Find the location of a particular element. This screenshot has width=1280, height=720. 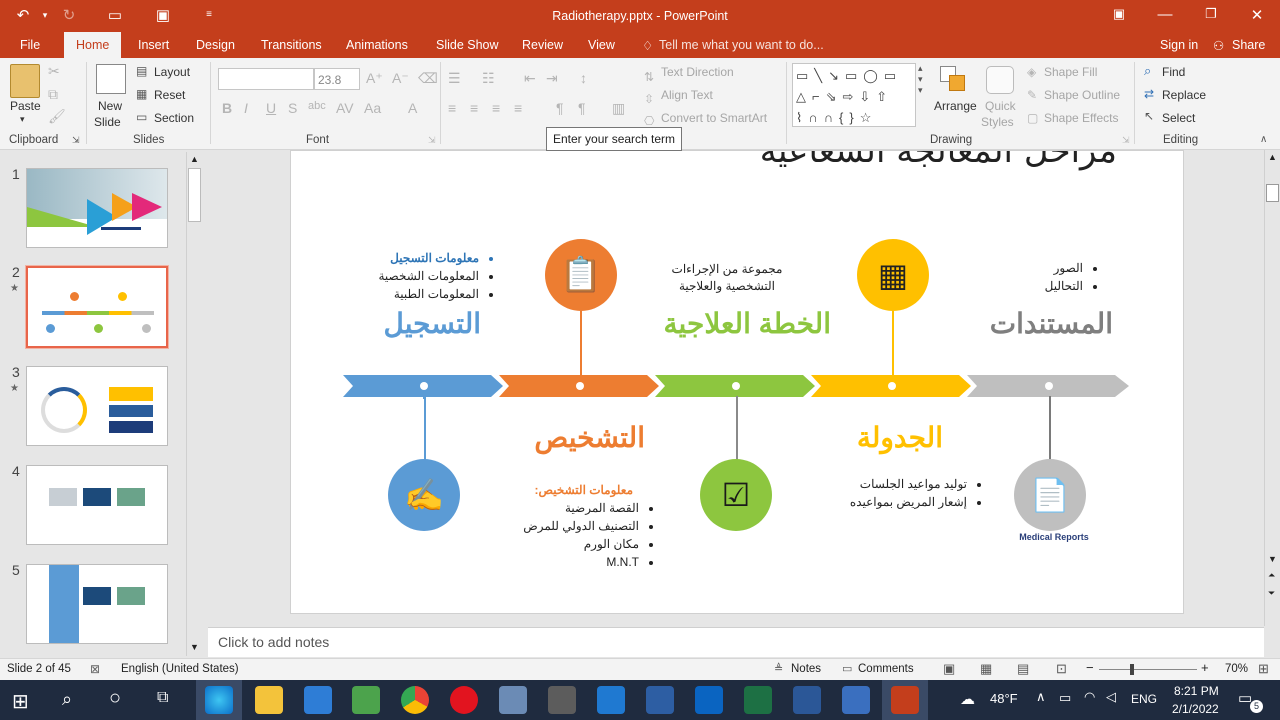

shapes-gallery: ▭╲↘▭◯▭ △⌐⇘⇨⇩⇧ ⌇∩∩{}☆ is located at coordinates (854, 95).